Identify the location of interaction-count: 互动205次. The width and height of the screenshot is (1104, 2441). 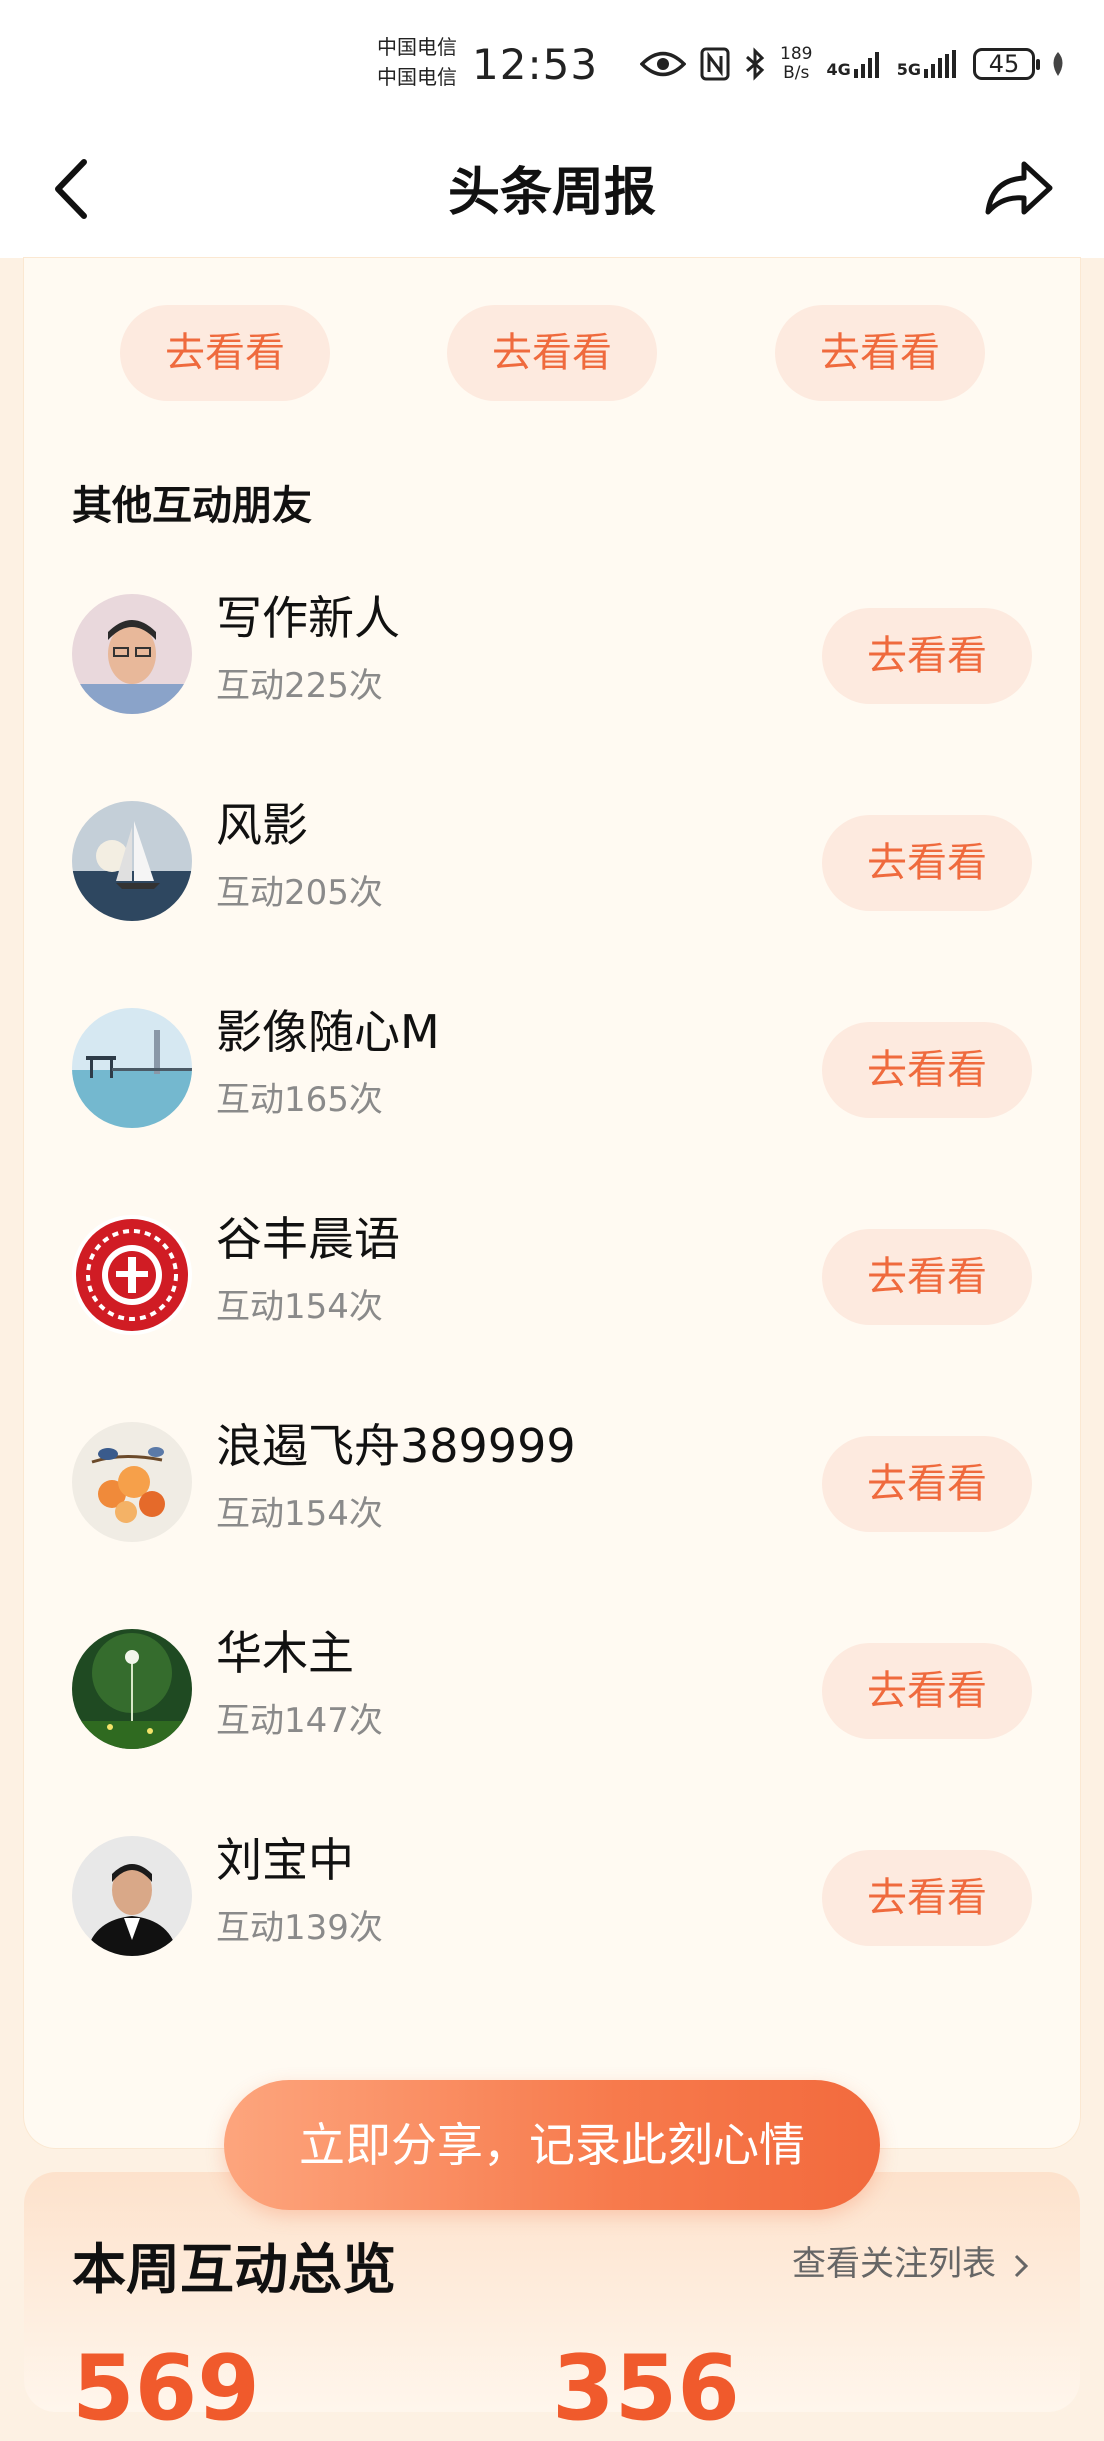
(299, 893).